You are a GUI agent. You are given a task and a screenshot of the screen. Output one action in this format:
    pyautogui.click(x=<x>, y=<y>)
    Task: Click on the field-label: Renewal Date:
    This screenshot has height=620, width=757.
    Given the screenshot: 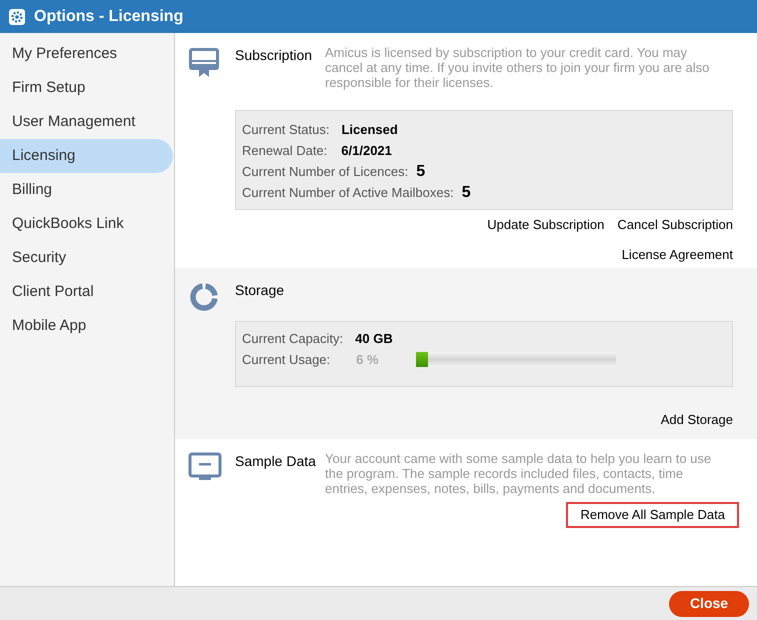 What is the action you would take?
    pyautogui.click(x=285, y=151)
    